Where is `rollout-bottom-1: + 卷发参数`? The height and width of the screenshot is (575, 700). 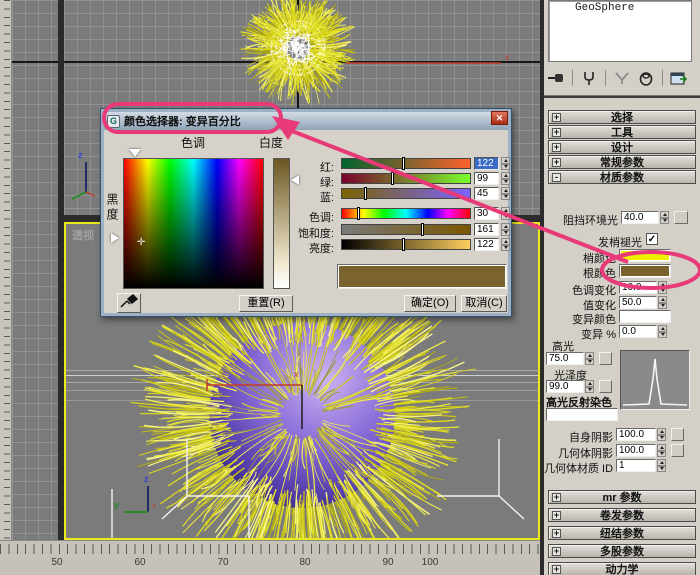 rollout-bottom-1: + 卷发参数 is located at coordinates (622, 515).